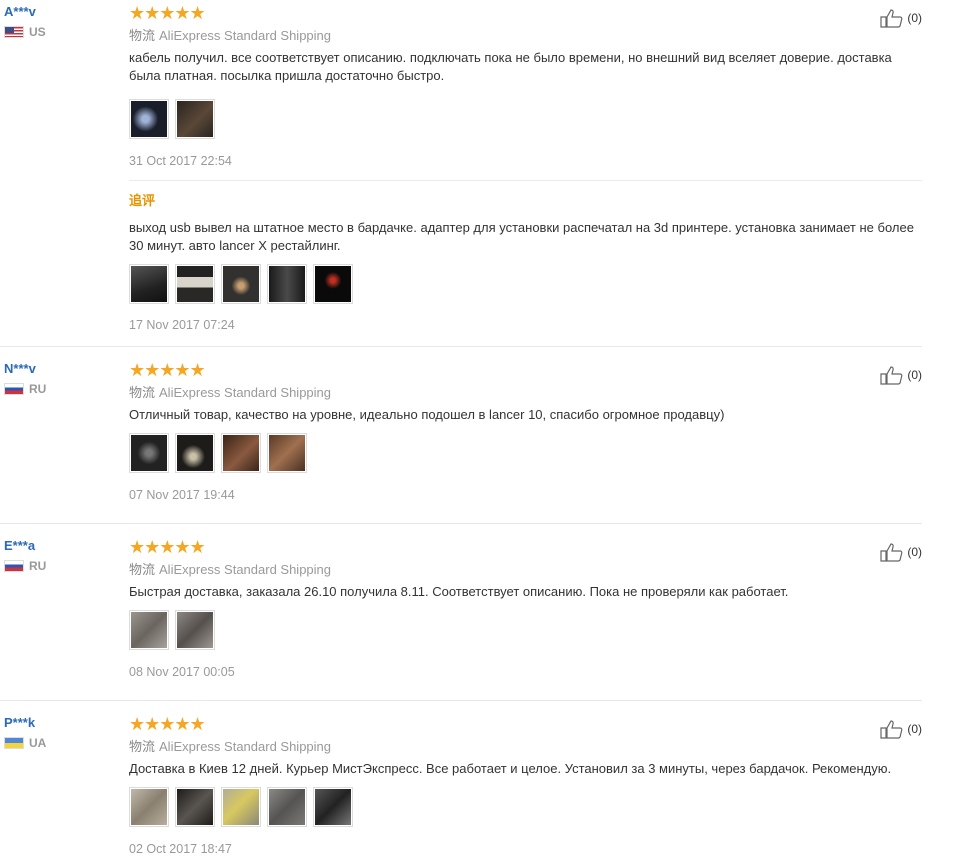 This screenshot has width=955, height=867. I want to click on reviewer-info: N***v RU, so click(25, 378).